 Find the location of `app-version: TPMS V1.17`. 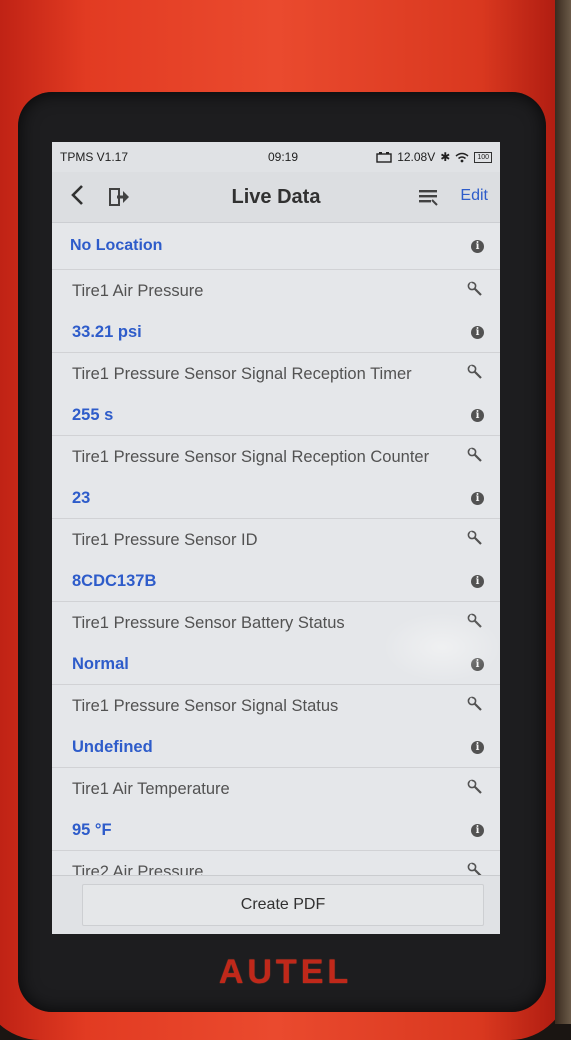

app-version: TPMS V1.17 is located at coordinates (94, 157).